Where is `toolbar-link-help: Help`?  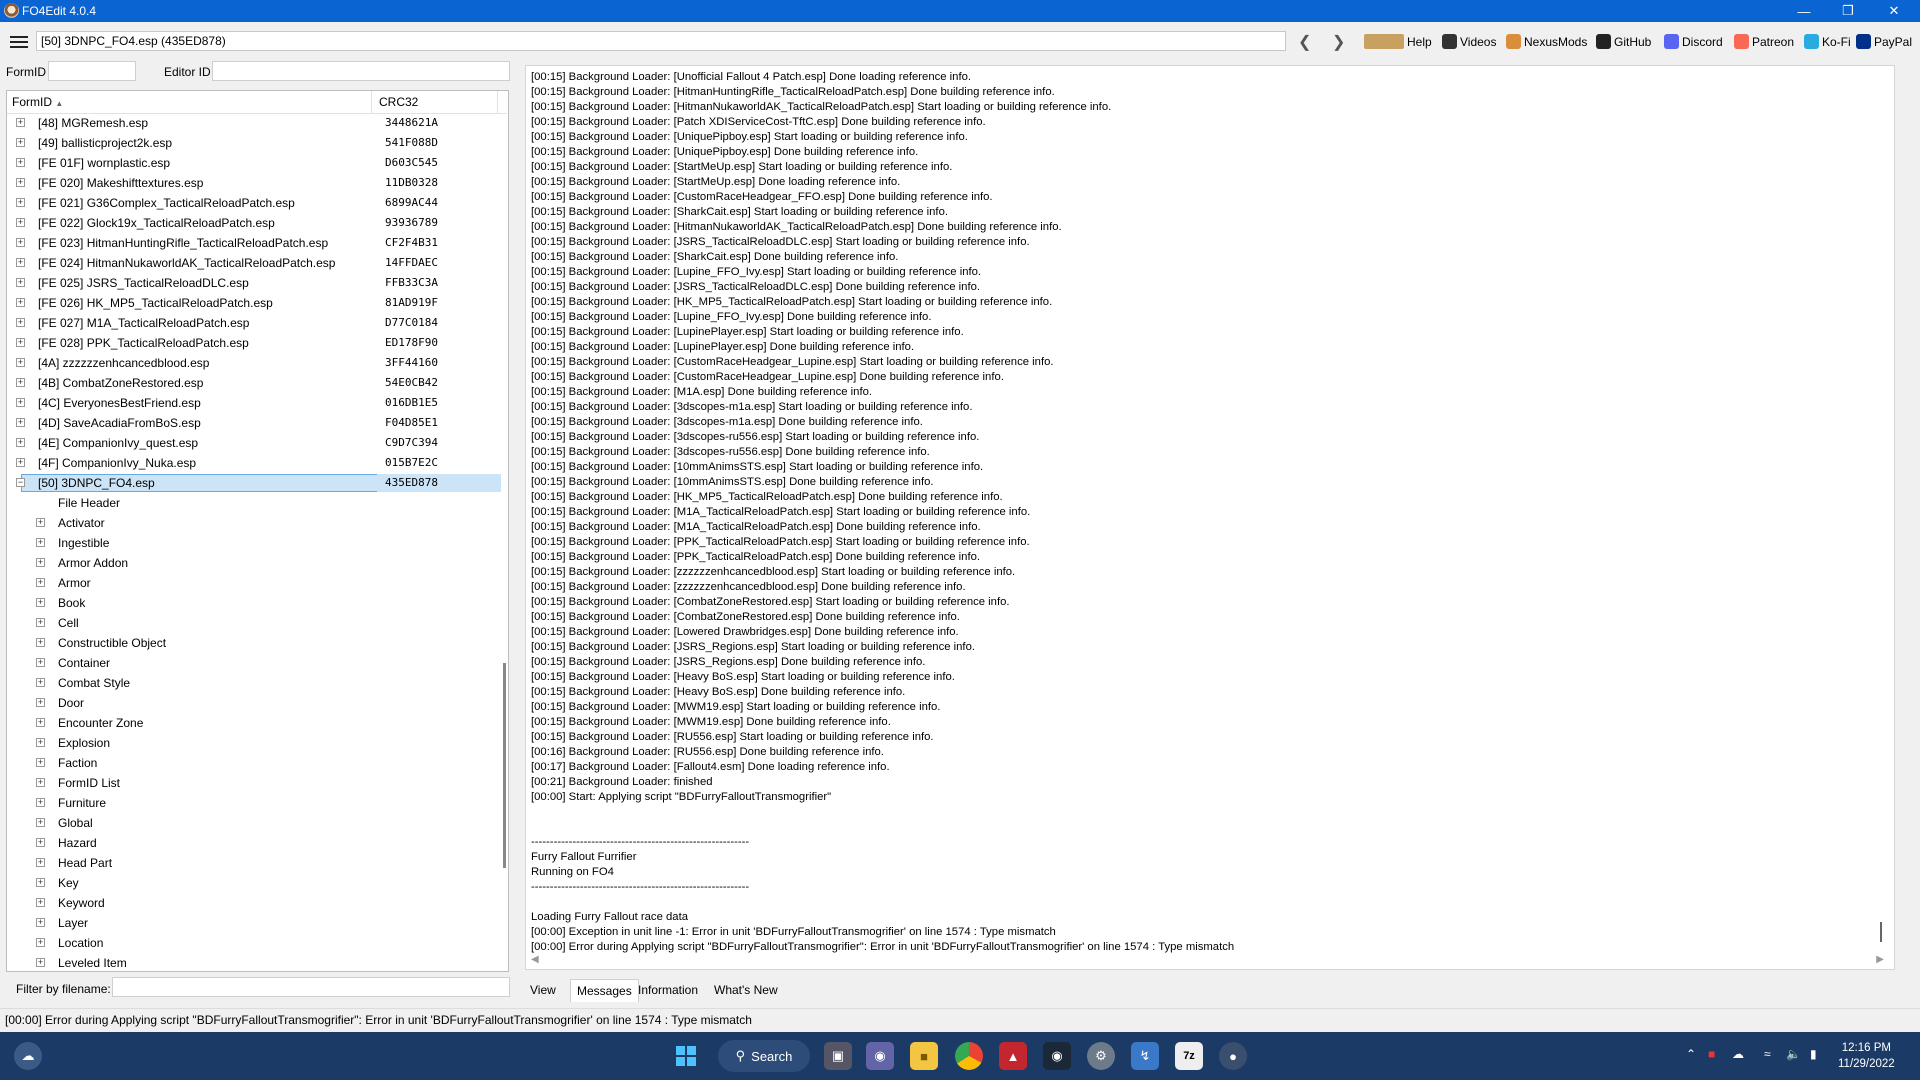 toolbar-link-help: Help is located at coordinates (1398, 41).